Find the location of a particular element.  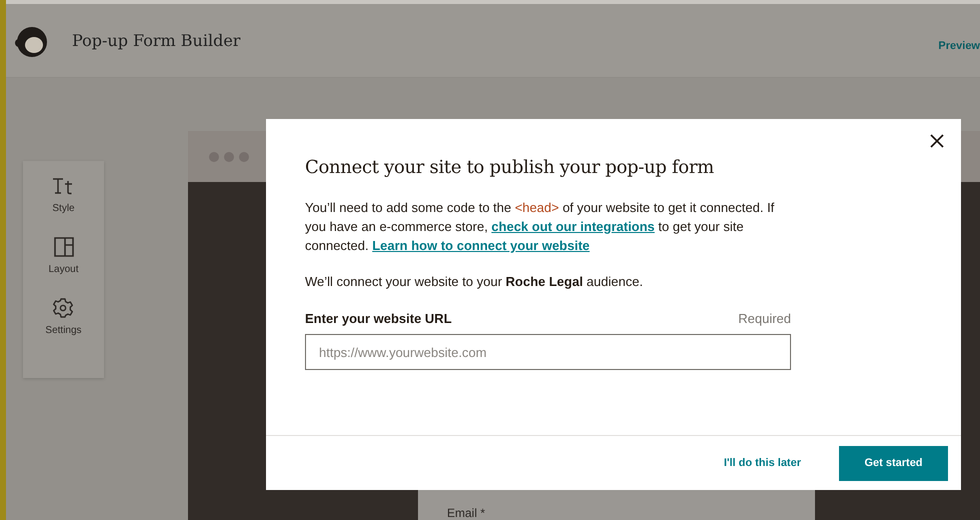

get-started-button: Get started is located at coordinates (893, 463).